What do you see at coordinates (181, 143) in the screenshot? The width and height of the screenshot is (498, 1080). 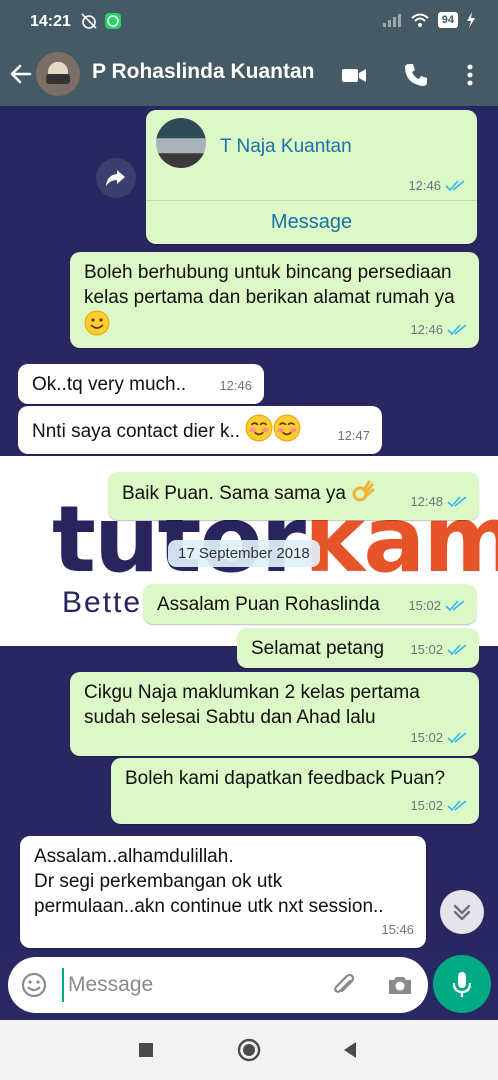 I see `contact-card-photo` at bounding box center [181, 143].